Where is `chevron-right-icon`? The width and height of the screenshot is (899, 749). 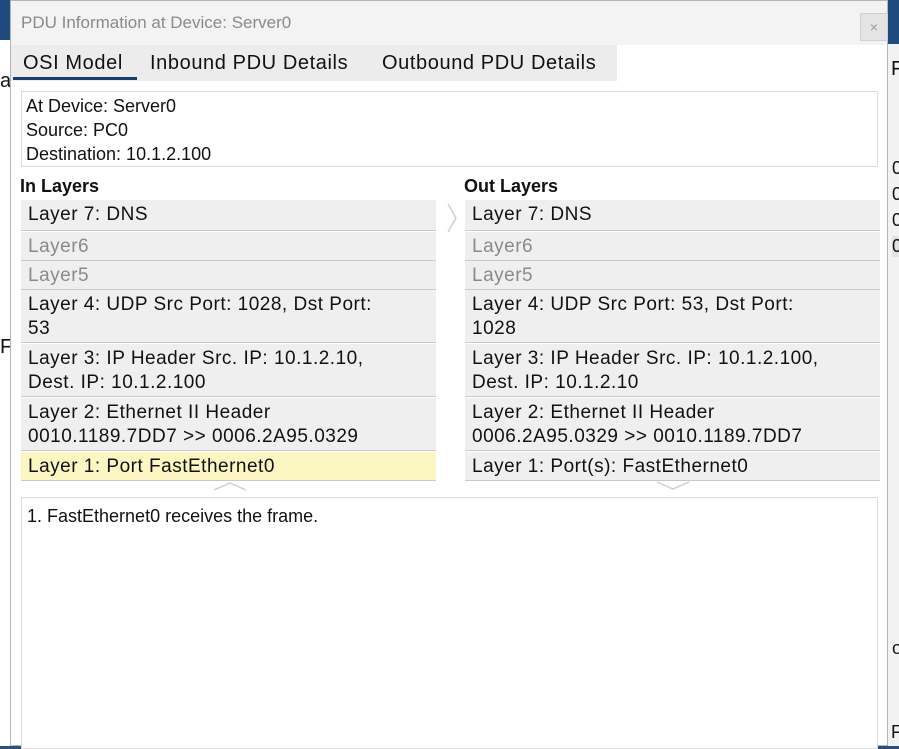
chevron-right-icon is located at coordinates (452, 218).